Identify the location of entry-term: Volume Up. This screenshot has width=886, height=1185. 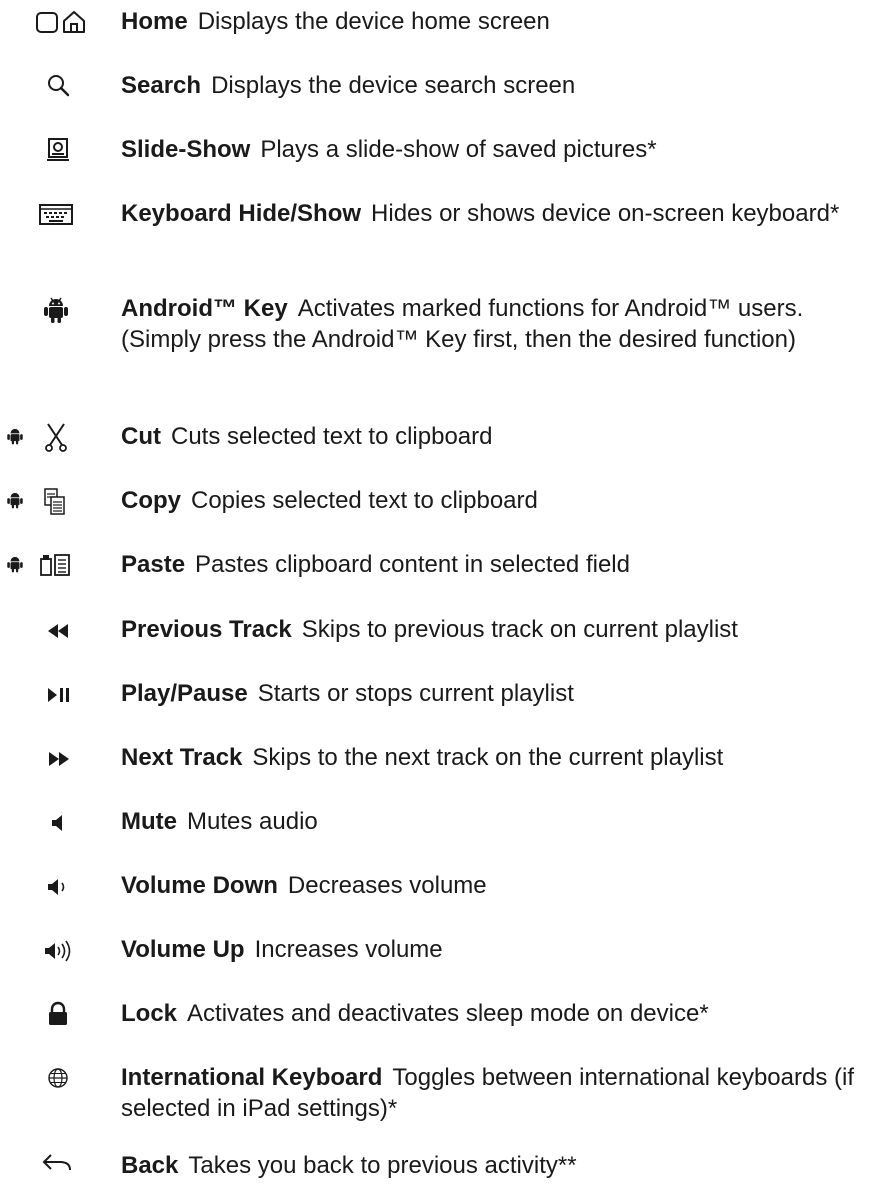
(183, 949).